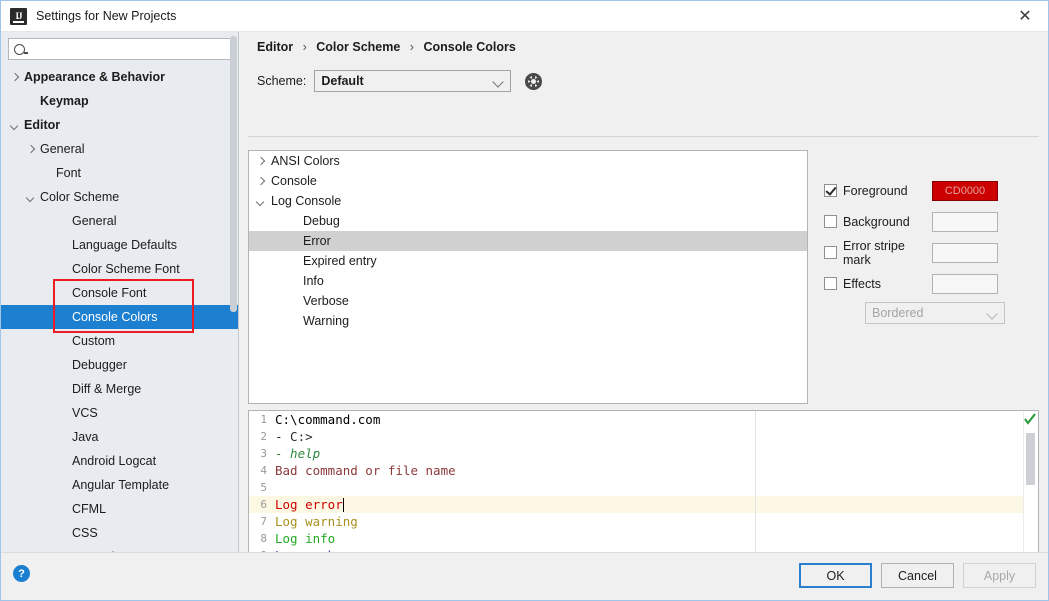 Image resolution: width=1049 pixels, height=601 pixels. Describe the element at coordinates (528, 321) in the screenshot. I see `color-tree-item-warning: Warning` at that location.